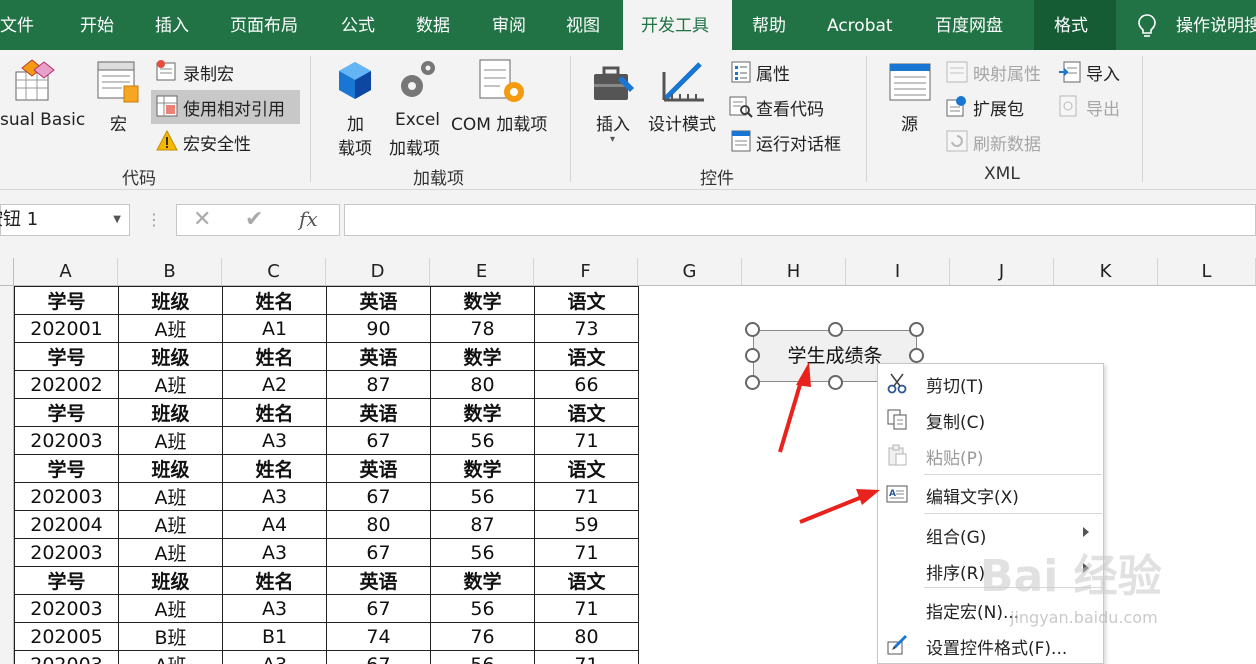 This screenshot has height=664, width=1256. What do you see at coordinates (586, 272) in the screenshot?
I see `column-header: F` at bounding box center [586, 272].